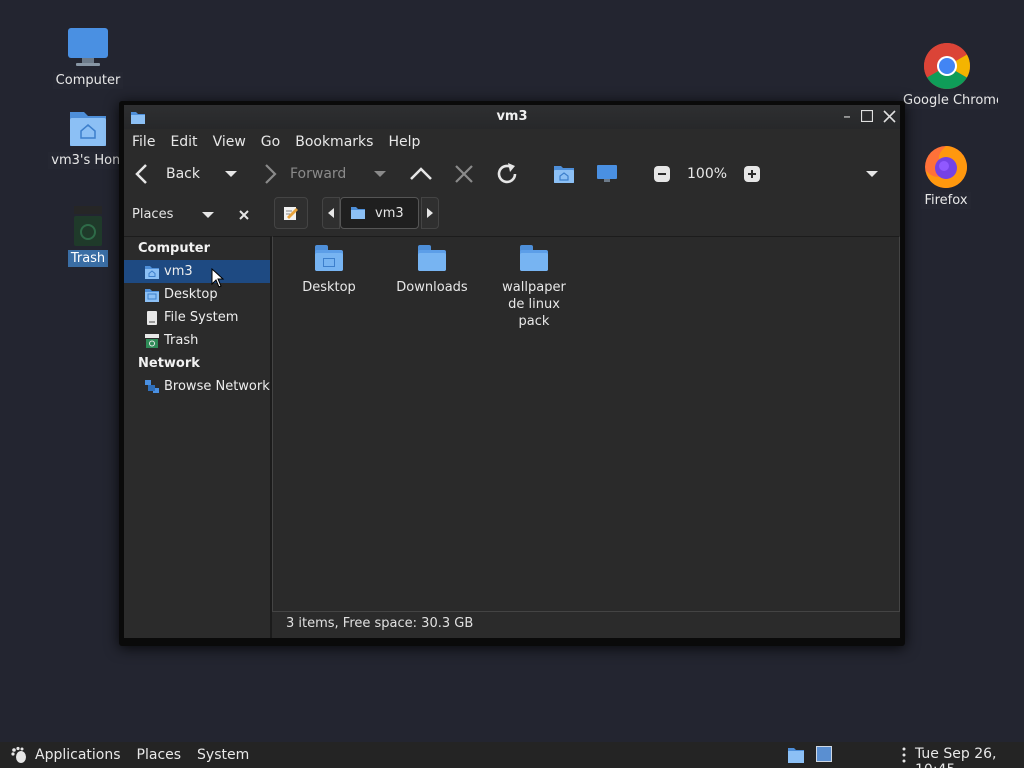 The height and width of the screenshot is (768, 1024). I want to click on zoom-in-button, so click(752, 174).